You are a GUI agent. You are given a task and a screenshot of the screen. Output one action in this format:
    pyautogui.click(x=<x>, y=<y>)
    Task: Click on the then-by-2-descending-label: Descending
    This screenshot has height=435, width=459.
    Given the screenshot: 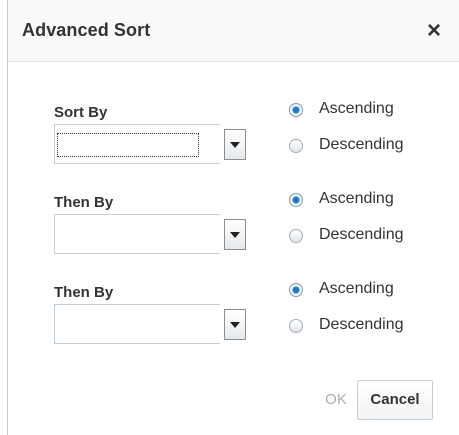 What is the action you would take?
    pyautogui.click(x=361, y=324)
    